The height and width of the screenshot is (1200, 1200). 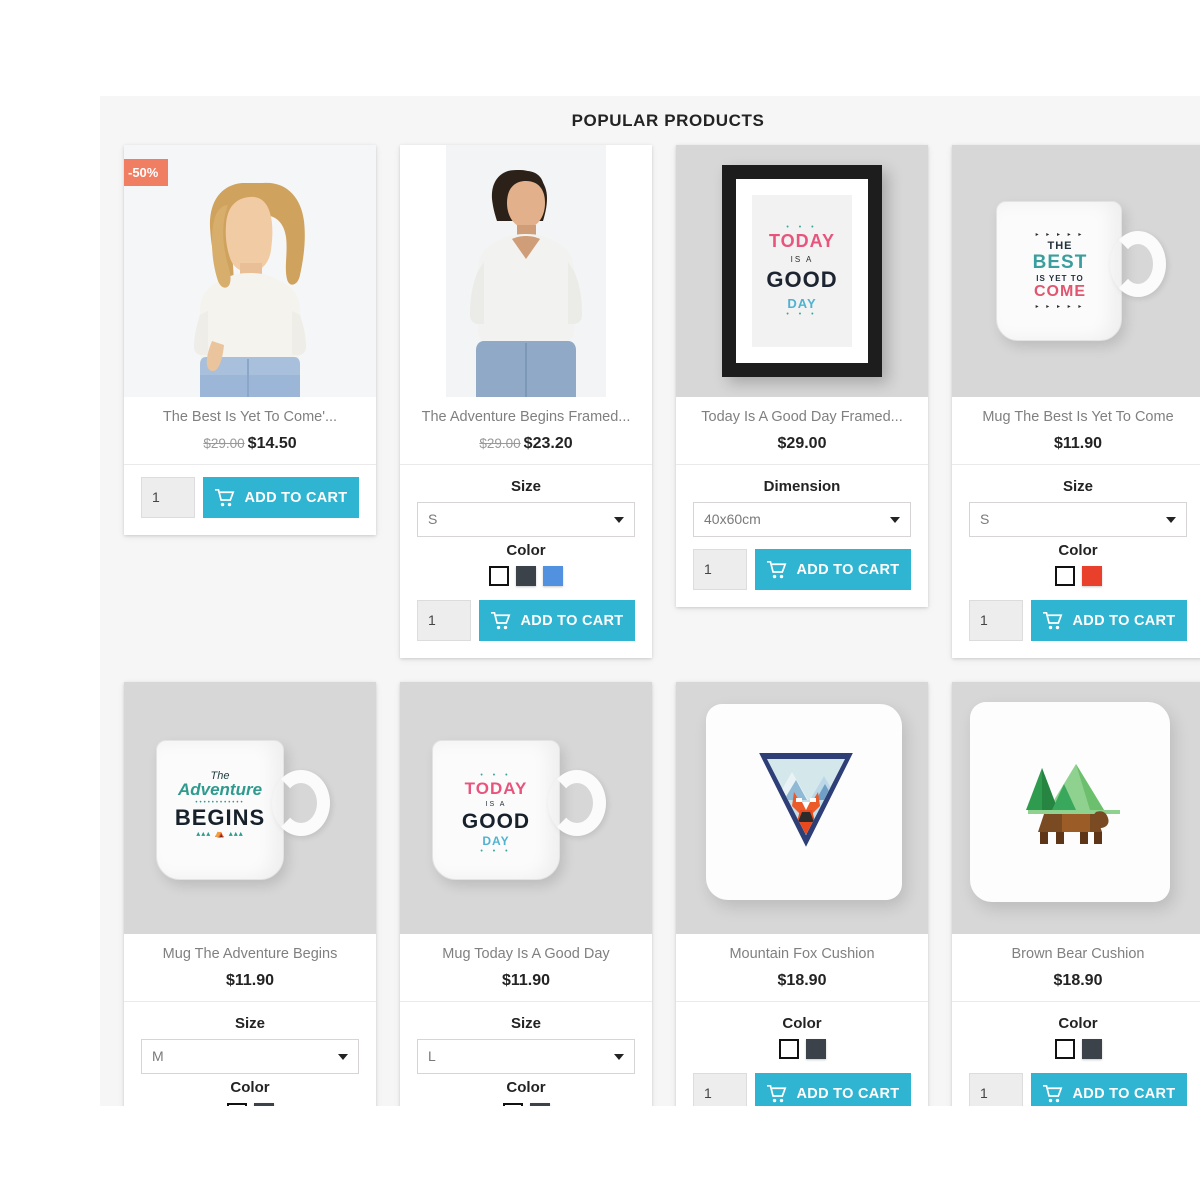 I want to click on size-value: M, so click(x=158, y=1056).